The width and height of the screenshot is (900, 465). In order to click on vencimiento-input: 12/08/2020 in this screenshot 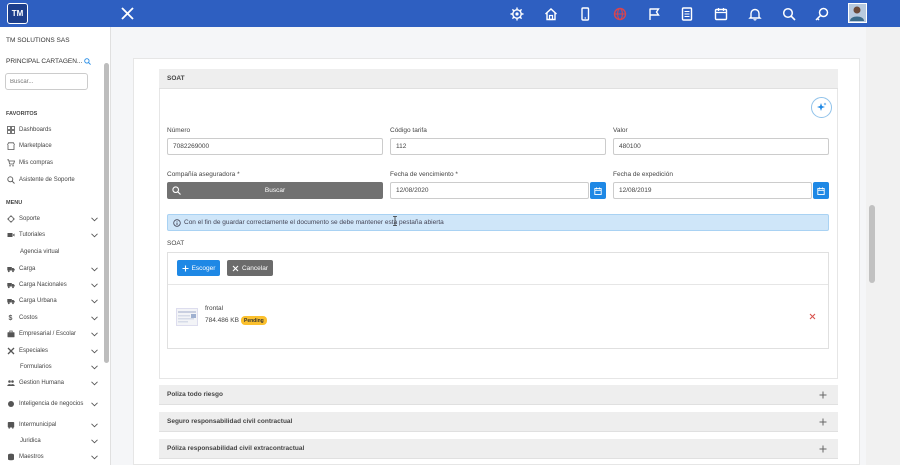, I will do `click(489, 190)`.